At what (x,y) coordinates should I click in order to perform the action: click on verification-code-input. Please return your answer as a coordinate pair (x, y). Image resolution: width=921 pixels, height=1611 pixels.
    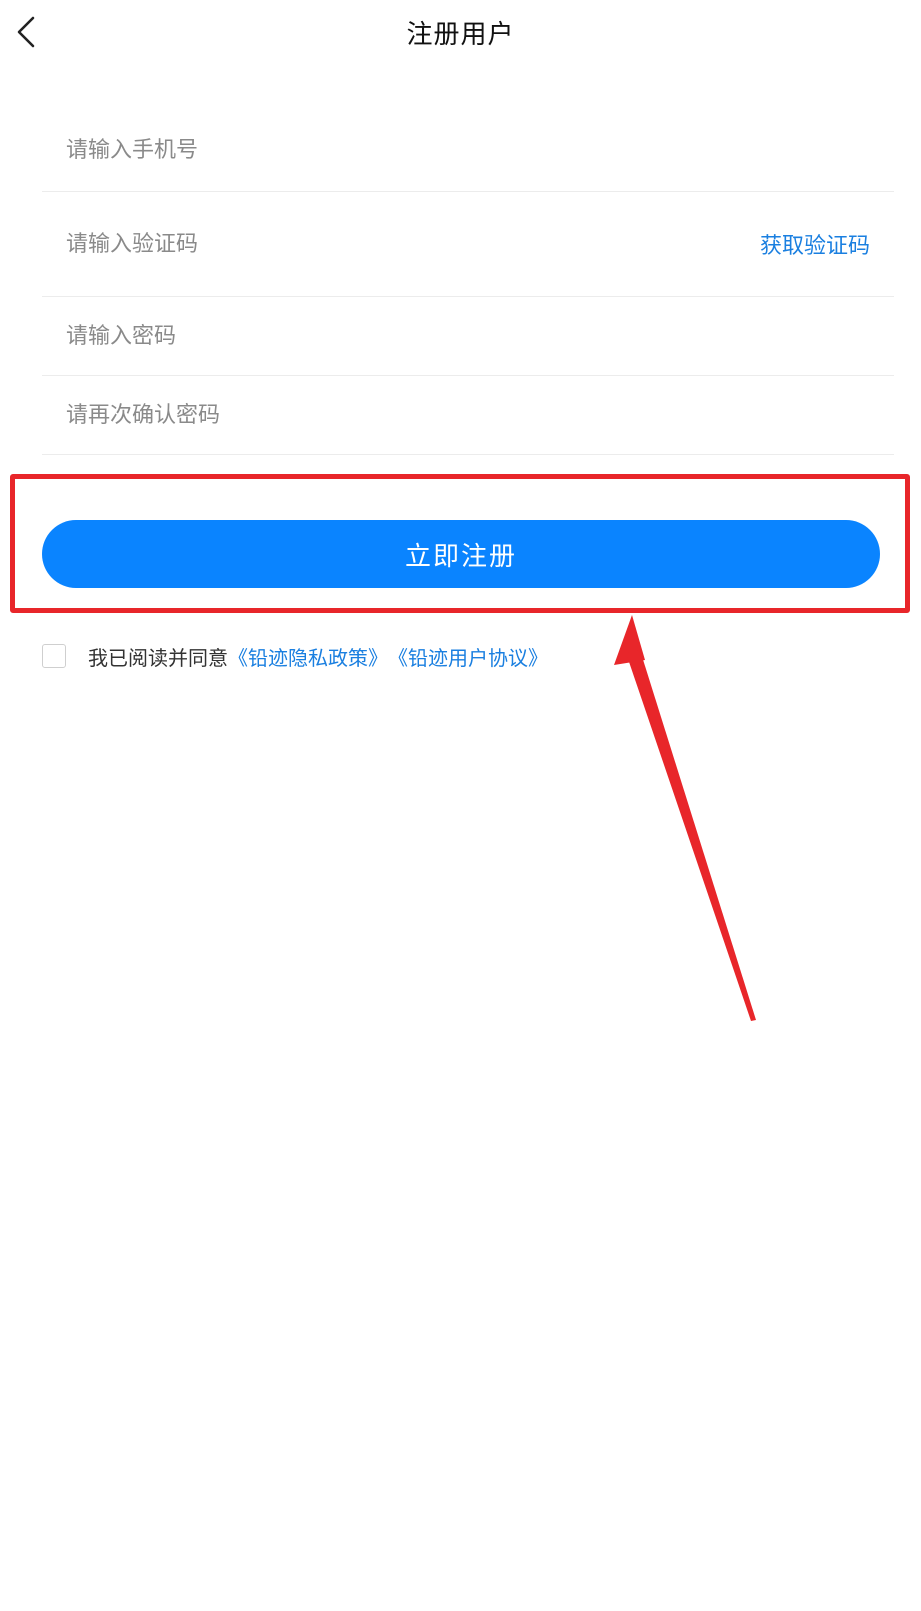
    Looking at the image, I should click on (366, 244).